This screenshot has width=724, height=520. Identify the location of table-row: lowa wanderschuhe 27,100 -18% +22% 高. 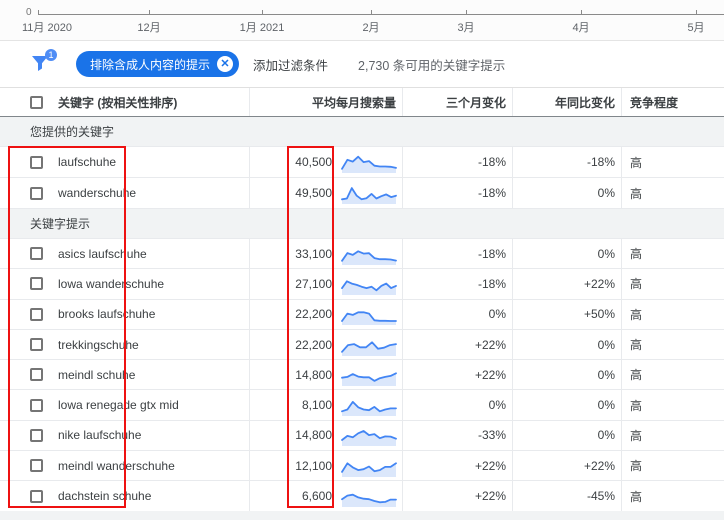
(362, 284).